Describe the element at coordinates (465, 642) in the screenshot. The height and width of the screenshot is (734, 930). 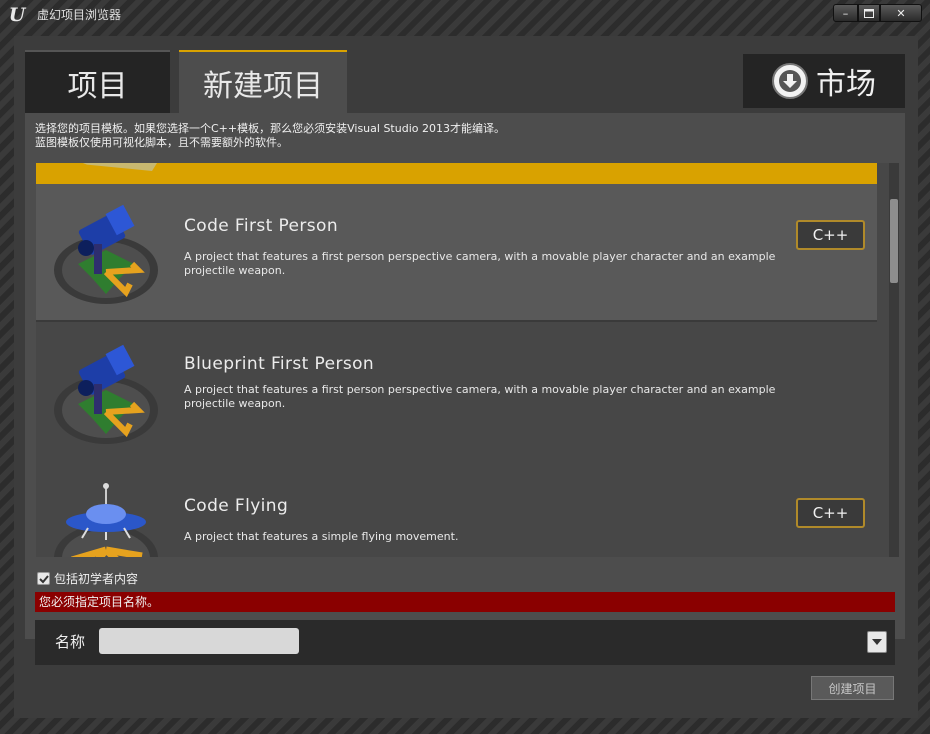
I see `project-name-row: 名称` at that location.